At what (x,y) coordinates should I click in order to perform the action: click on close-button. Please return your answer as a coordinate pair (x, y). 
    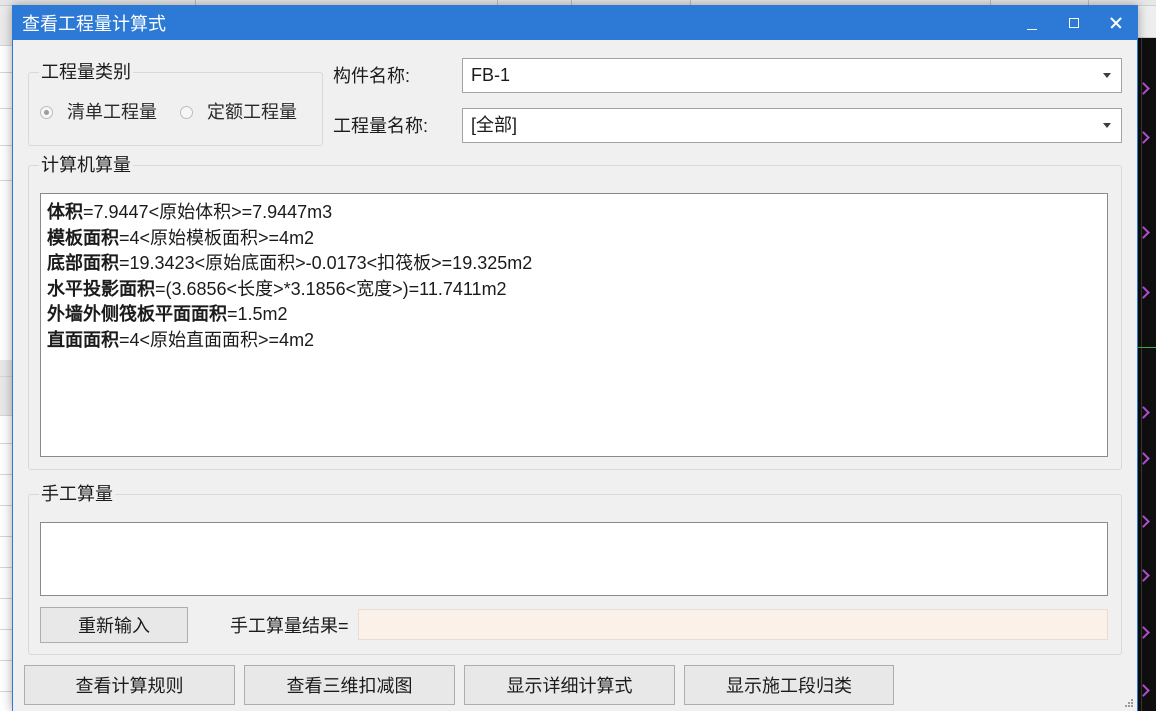
    Looking at the image, I should click on (1116, 23).